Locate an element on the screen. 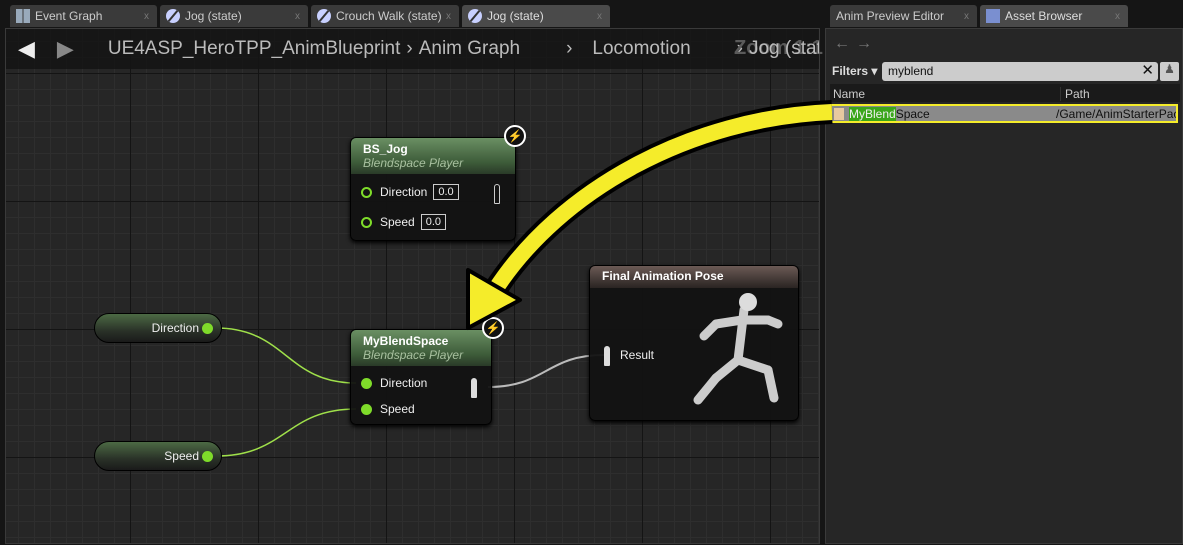  asset-row: MyBlendSpace /Game/AnimStarterPack is located at coordinates (1004, 113).